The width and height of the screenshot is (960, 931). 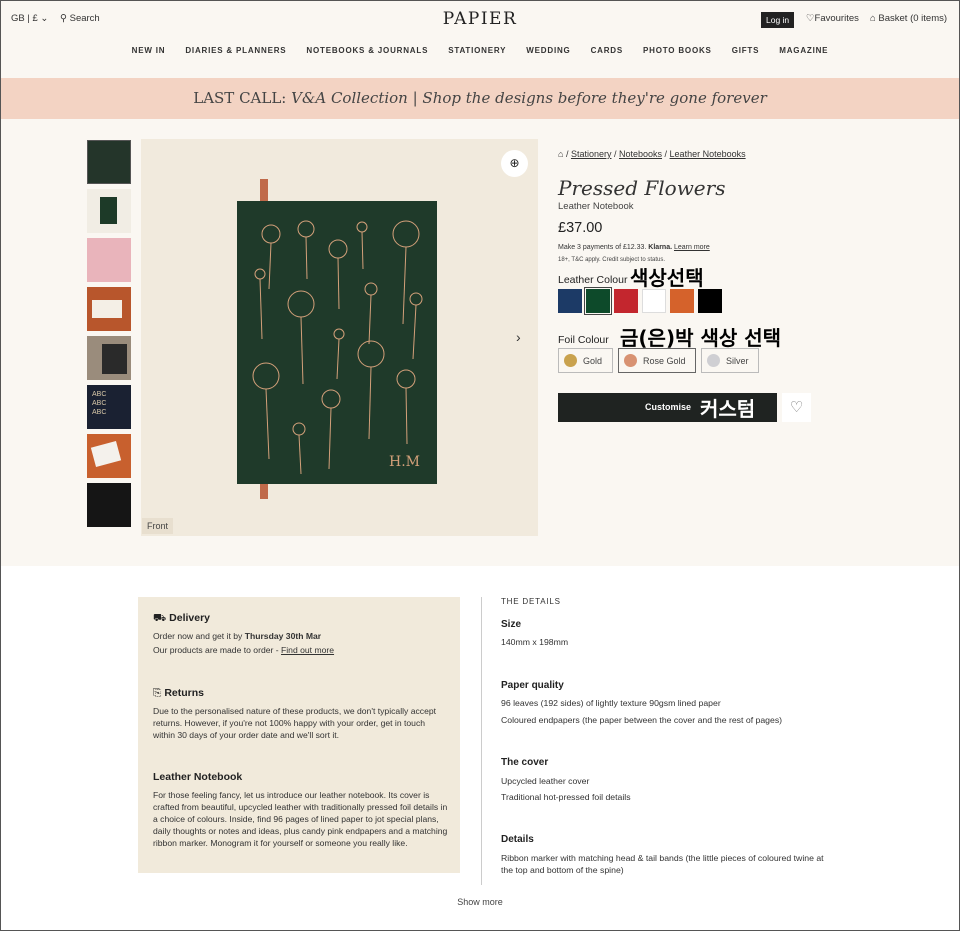 What do you see at coordinates (692, 247) in the screenshot?
I see `klarna-learn-more-link: Learn more` at bounding box center [692, 247].